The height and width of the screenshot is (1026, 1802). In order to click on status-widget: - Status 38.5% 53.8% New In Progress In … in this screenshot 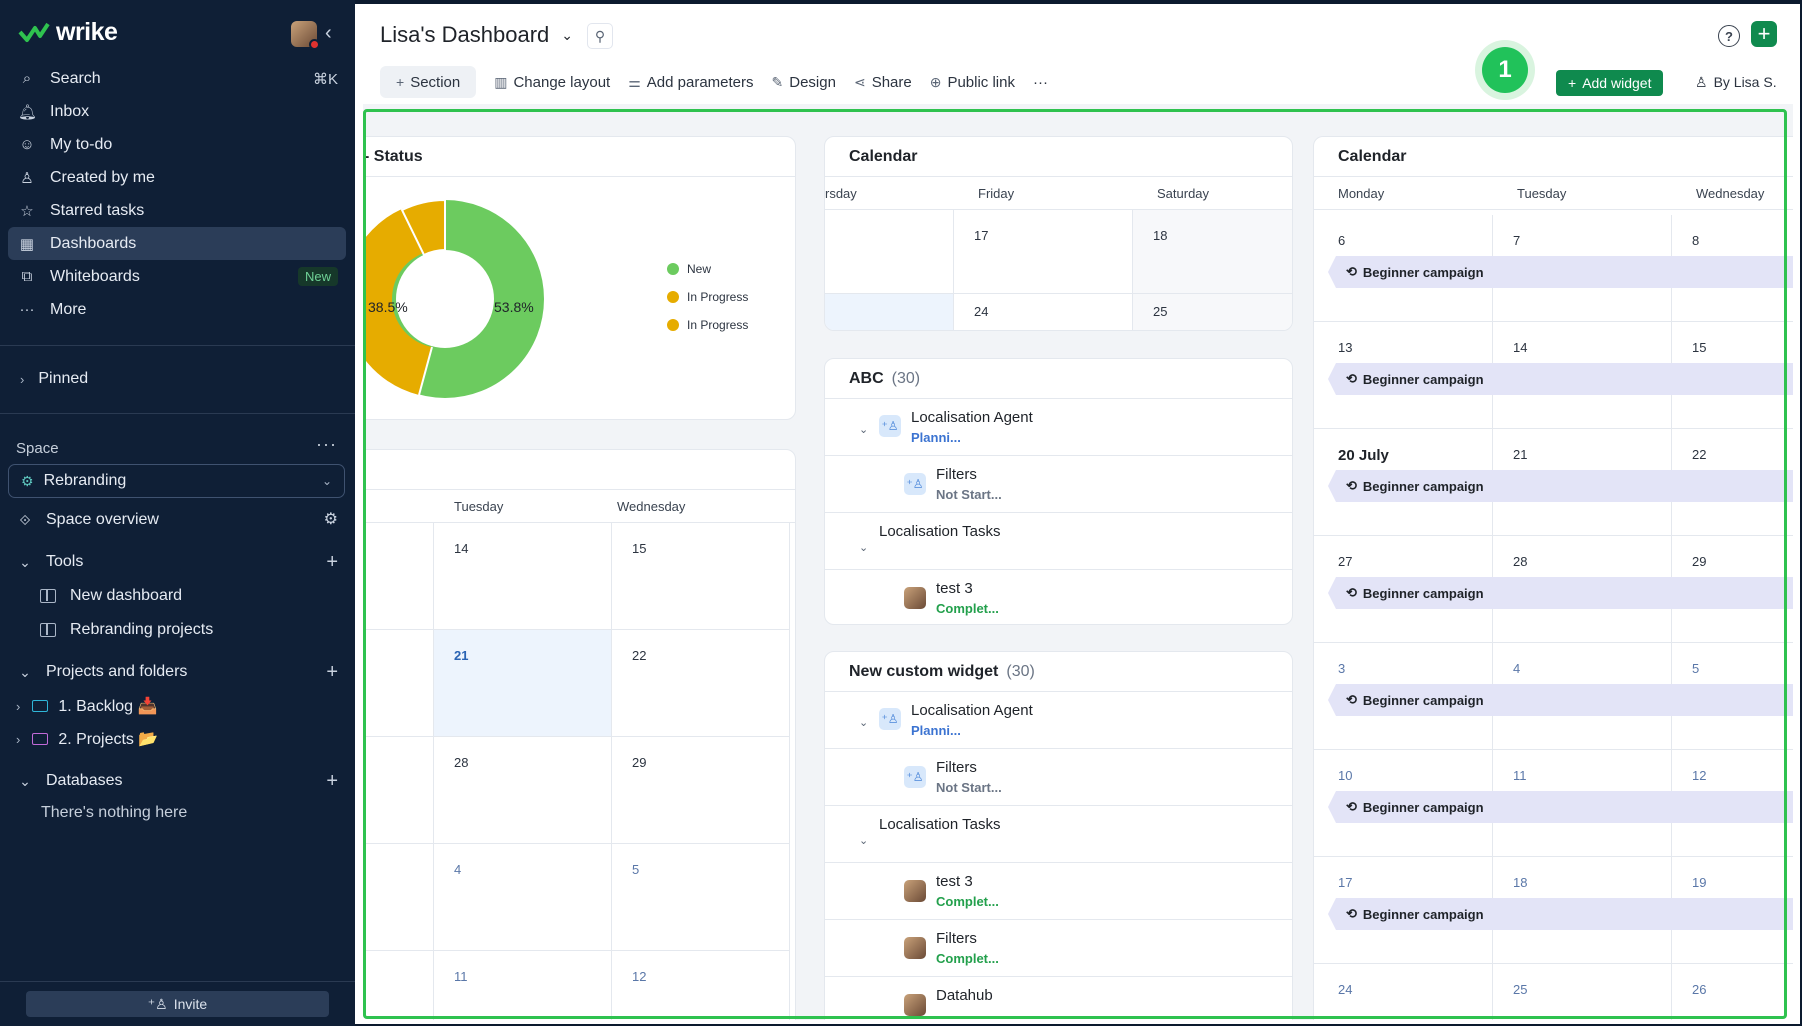, I will do `click(579, 278)`.